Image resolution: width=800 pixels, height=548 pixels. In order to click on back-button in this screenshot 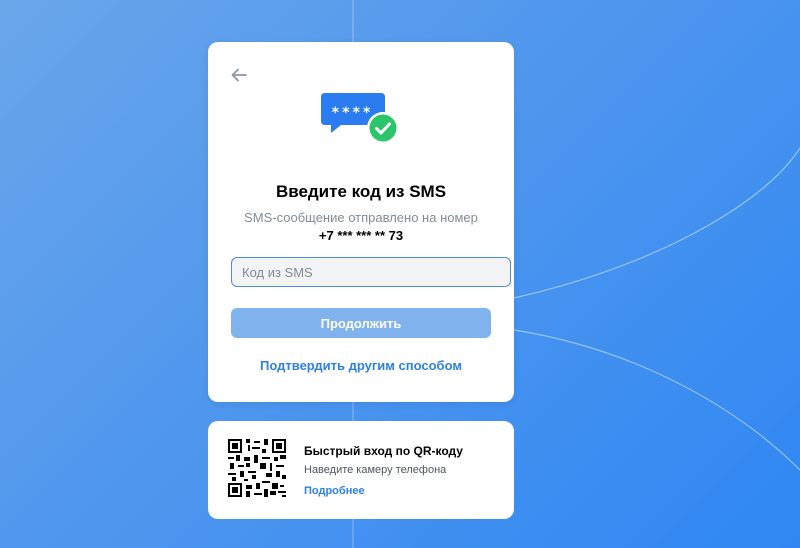, I will do `click(239, 75)`.